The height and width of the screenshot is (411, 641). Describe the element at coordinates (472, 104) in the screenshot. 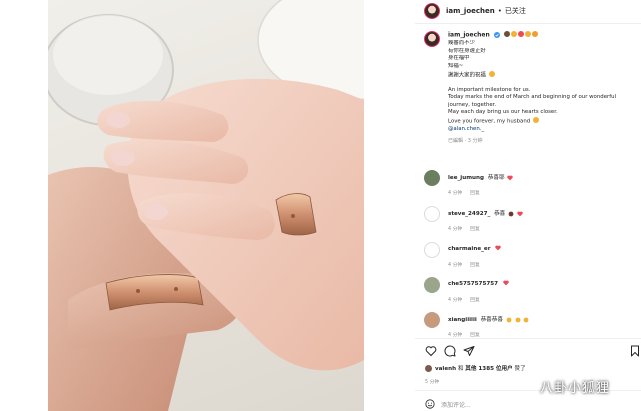

I see `caption-english-line: journey, together.` at that location.